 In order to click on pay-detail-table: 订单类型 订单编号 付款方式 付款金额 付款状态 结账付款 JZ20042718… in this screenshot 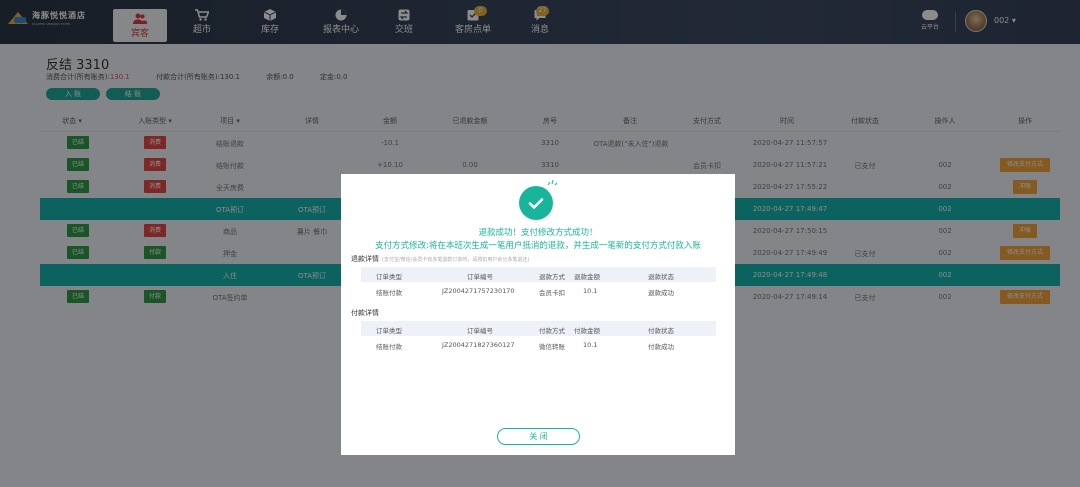, I will do `click(538, 337)`.